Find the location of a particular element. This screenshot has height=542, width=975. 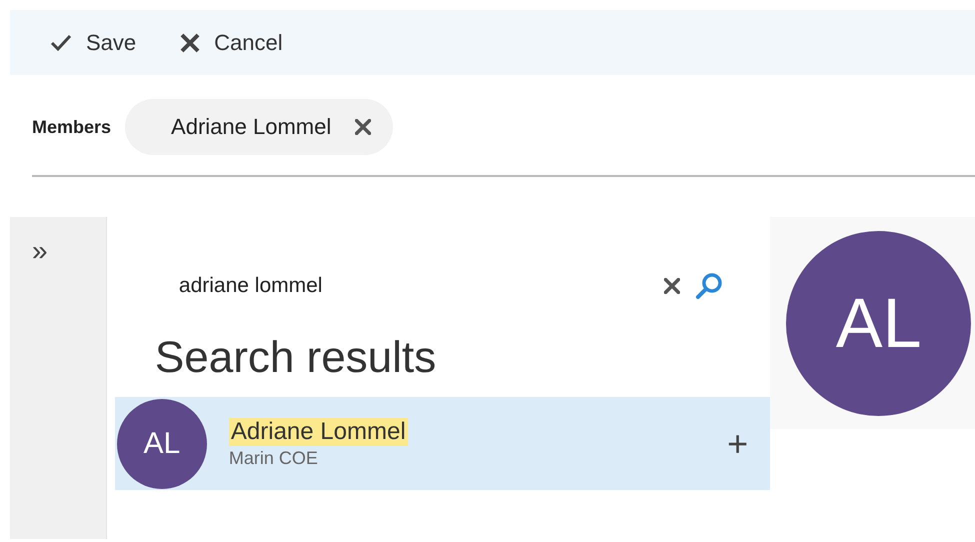

result-row: AL Adriane Lommel Marin COE + is located at coordinates (442, 443).